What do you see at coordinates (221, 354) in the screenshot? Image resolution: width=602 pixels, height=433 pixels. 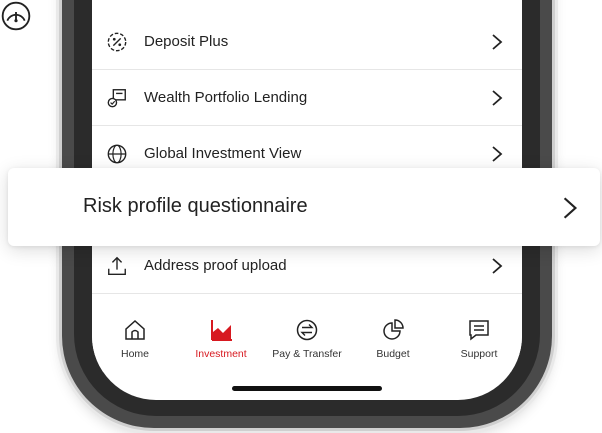 I see `tab-label: Investment` at bounding box center [221, 354].